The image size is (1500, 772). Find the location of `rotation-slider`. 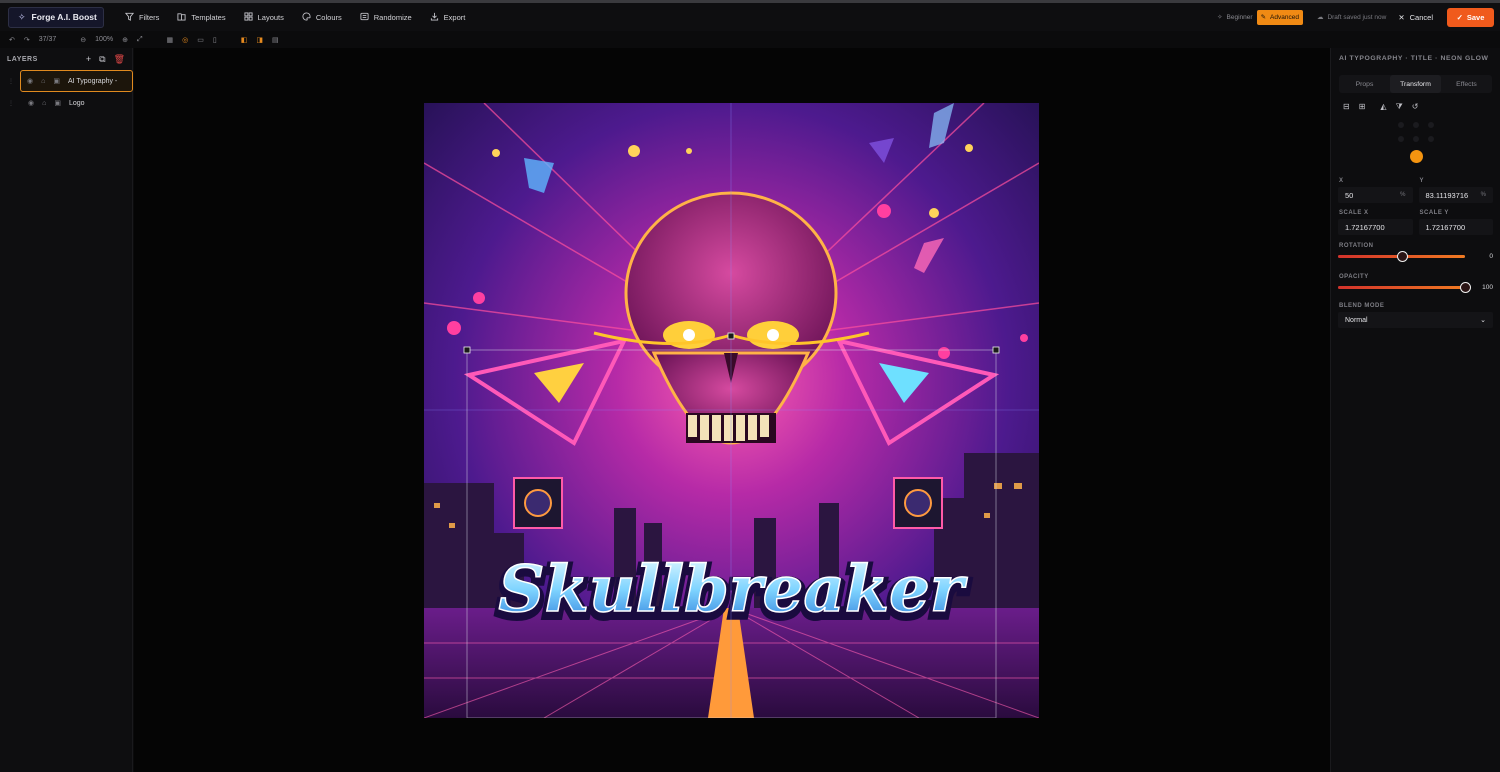

rotation-slider is located at coordinates (1401, 256).